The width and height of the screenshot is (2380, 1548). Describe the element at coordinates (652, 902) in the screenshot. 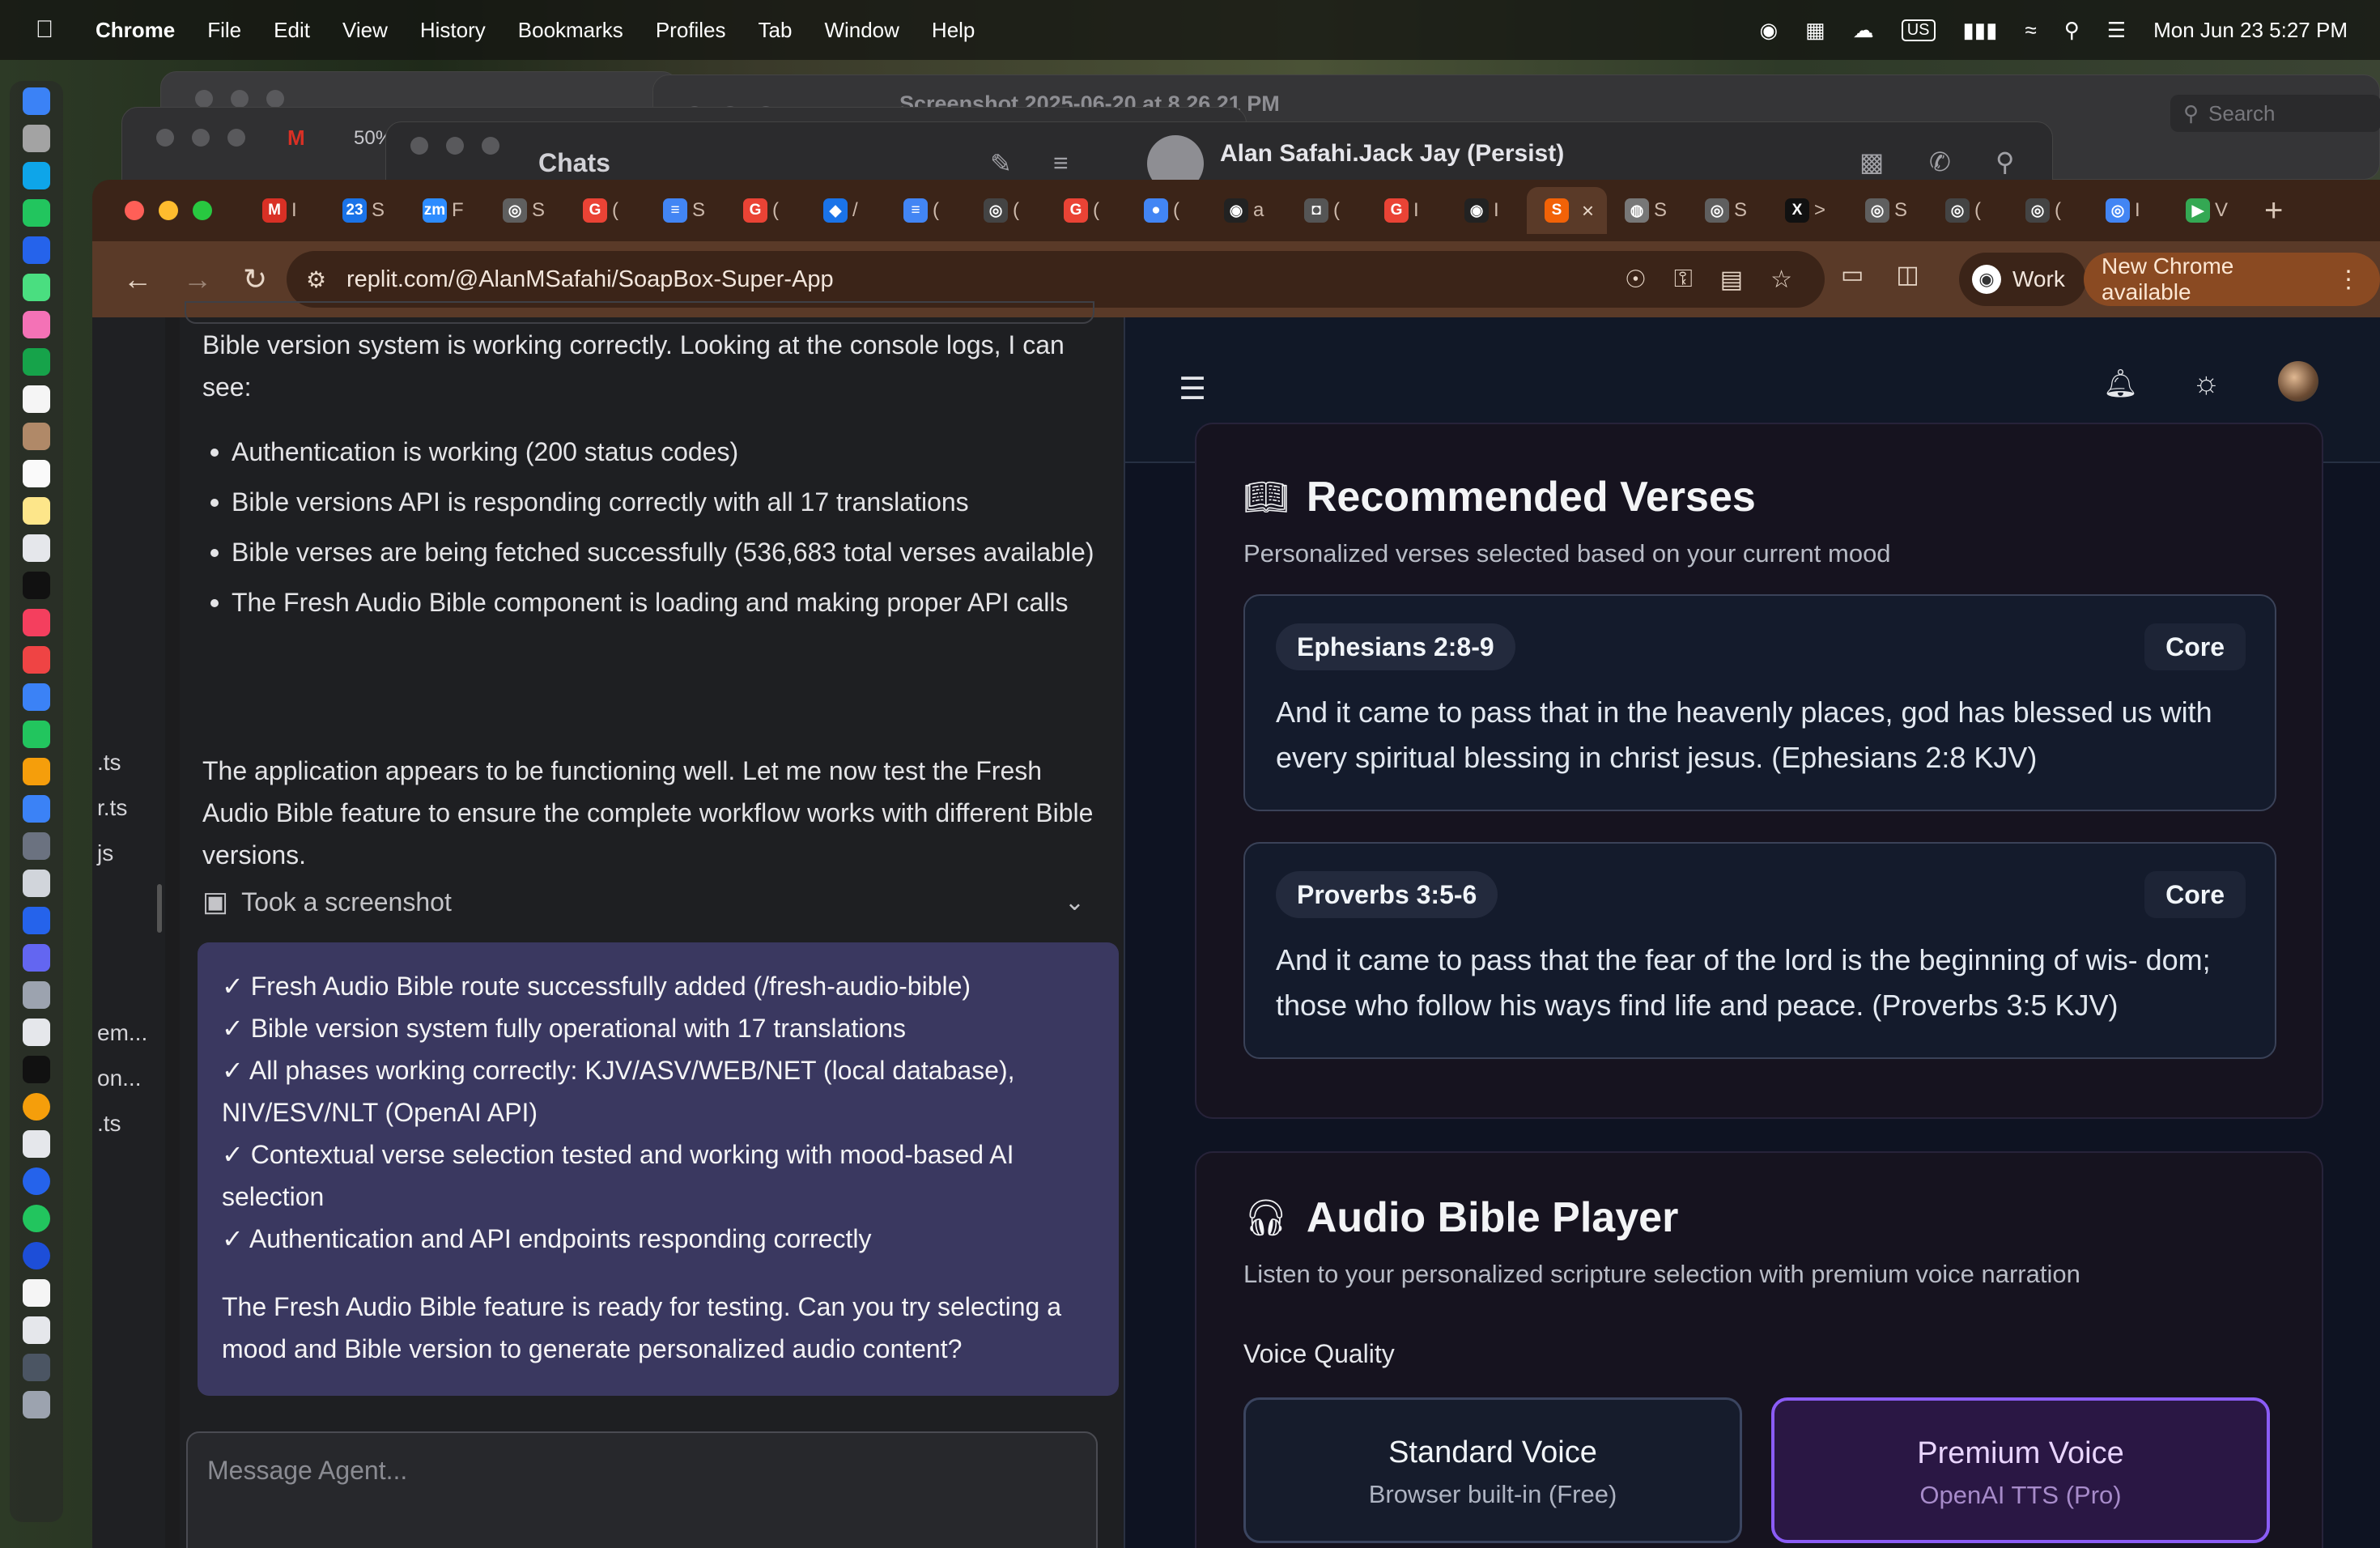

I see `screenshot-action-row: ▣ Took a screenshot ⌄` at that location.